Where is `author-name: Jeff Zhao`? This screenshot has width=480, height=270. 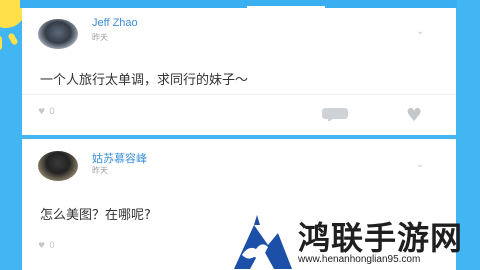
author-name: Jeff Zhao is located at coordinates (115, 23).